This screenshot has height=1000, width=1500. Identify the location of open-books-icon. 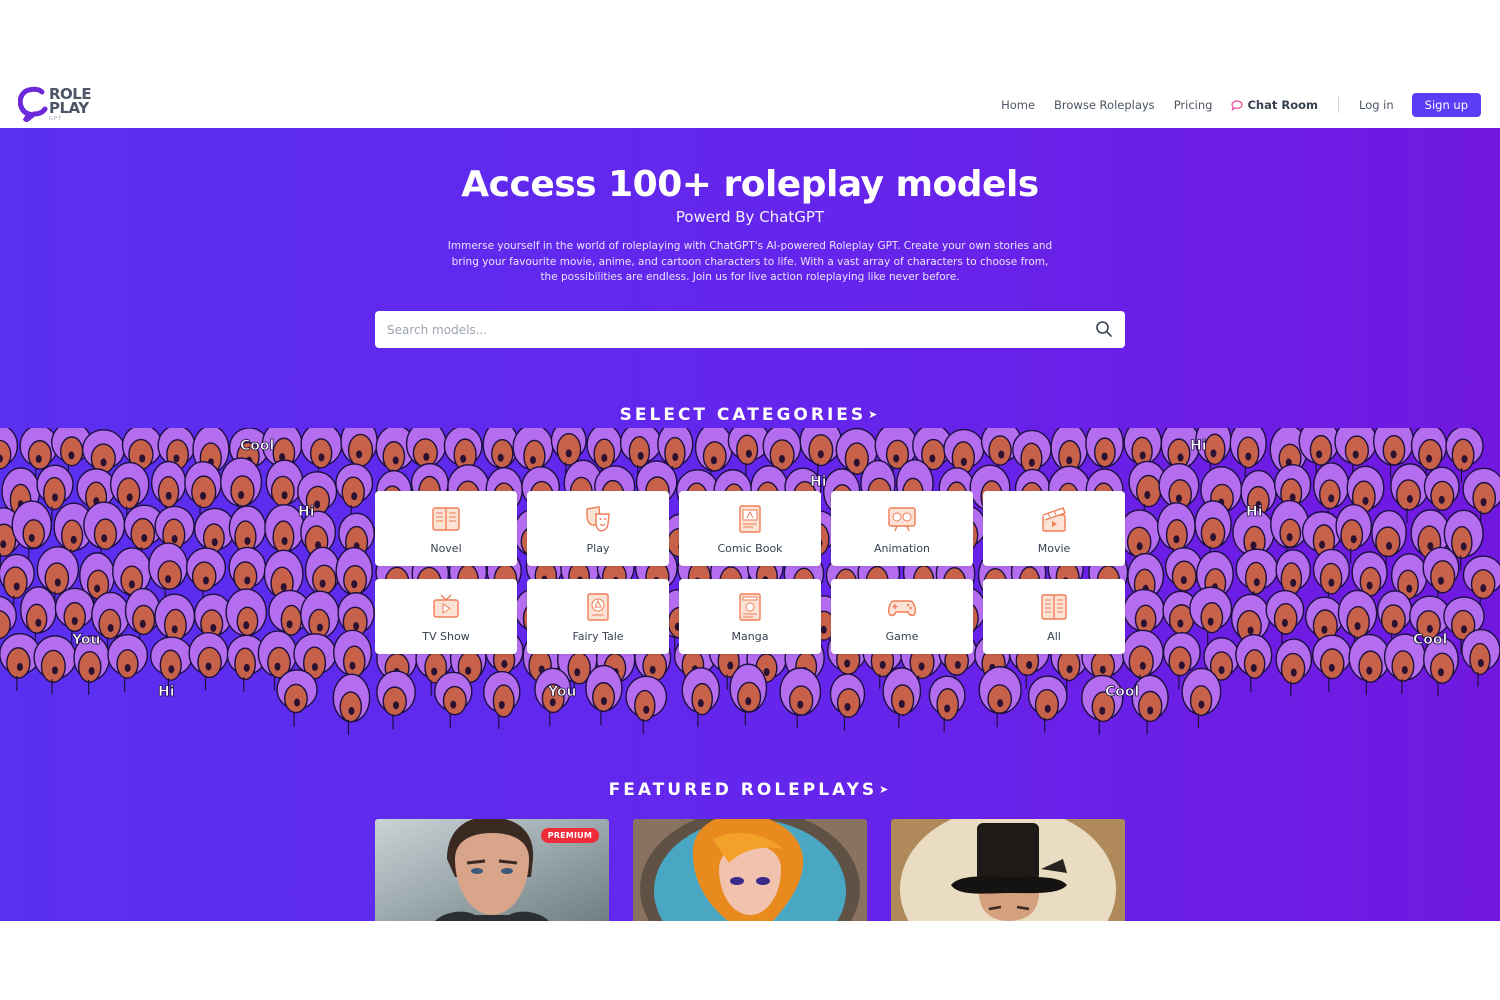
(1054, 607).